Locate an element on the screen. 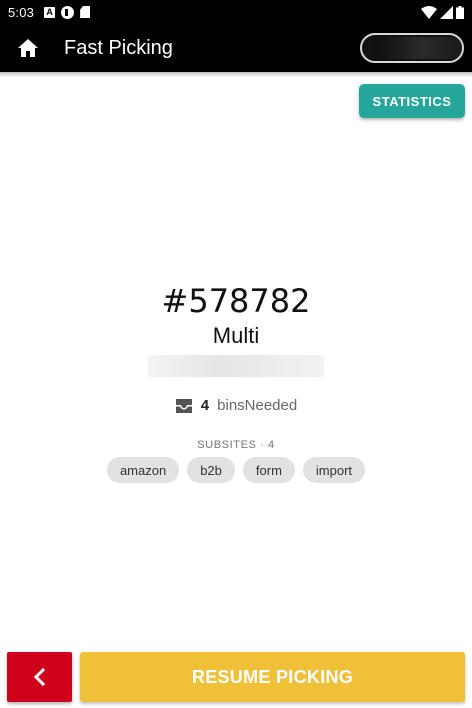  back-button is located at coordinates (39, 677).